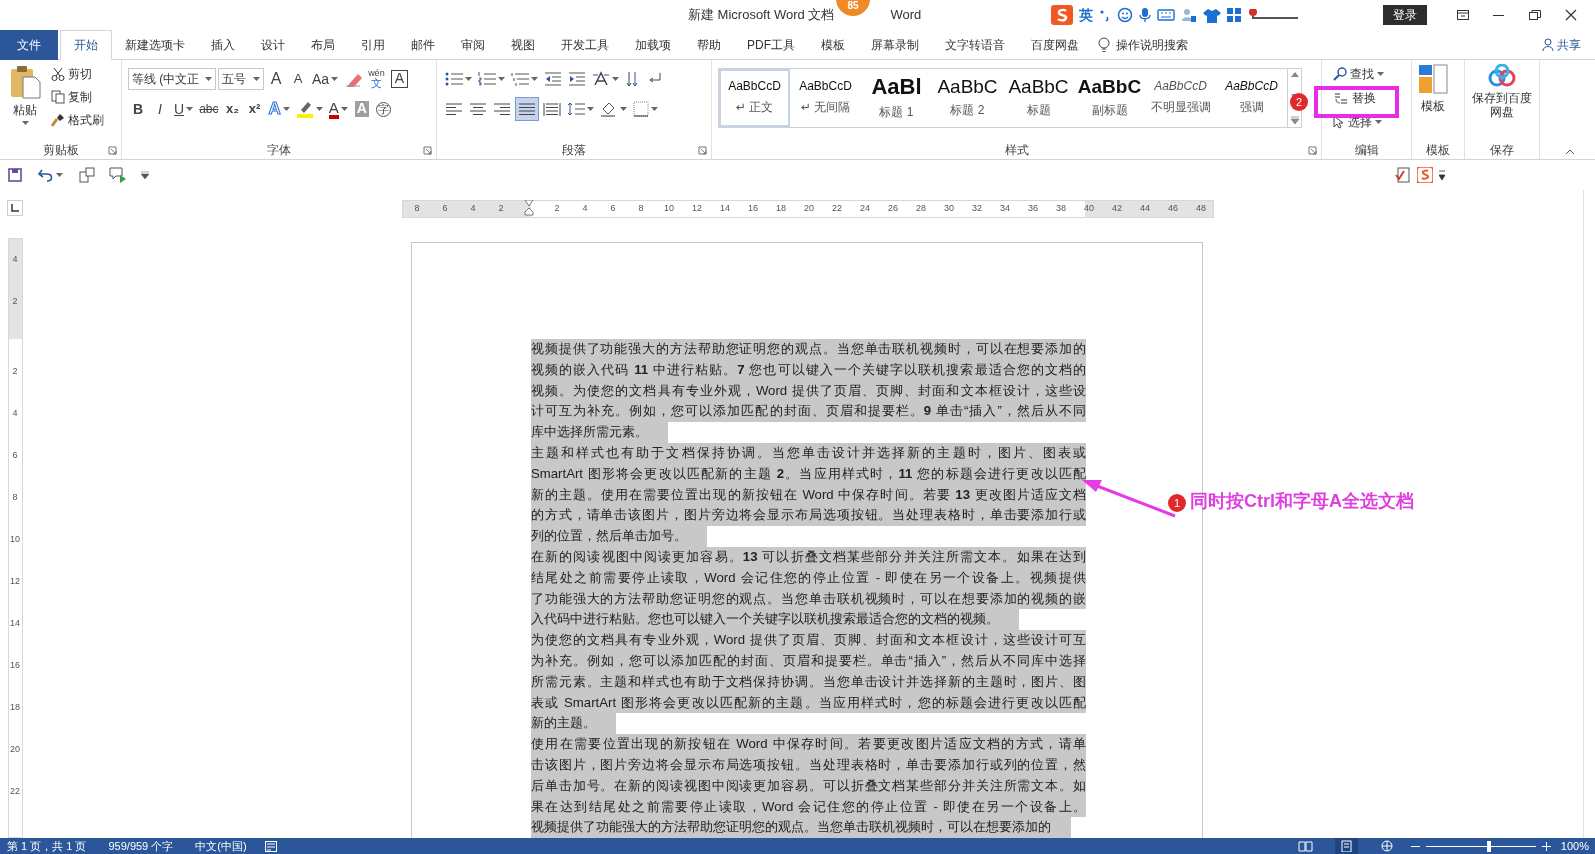 This screenshot has height=854, width=1595. I want to click on documents-icon, so click(87, 175).